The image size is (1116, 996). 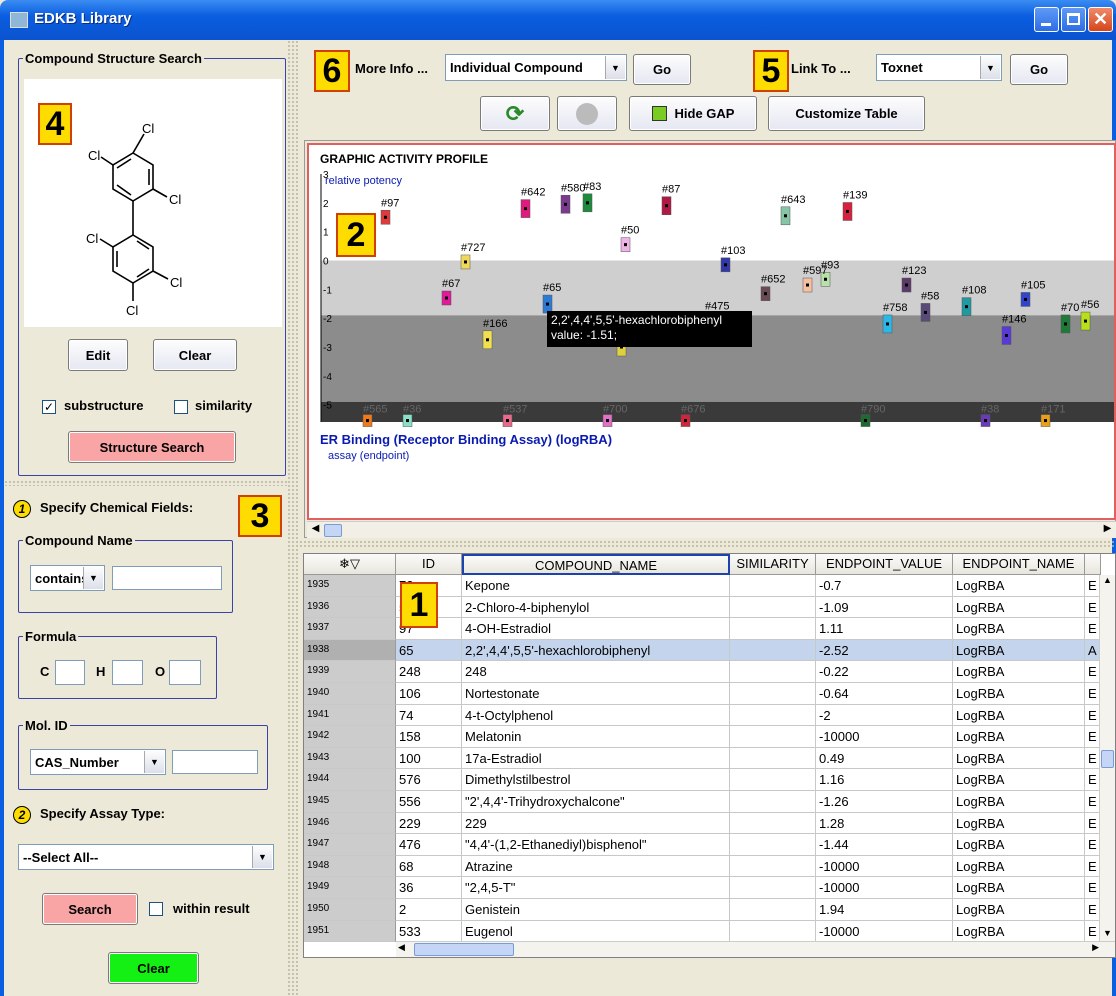 I want to click on table-horizontal-scrollbar: ◀ ▶, so click(x=755, y=949).